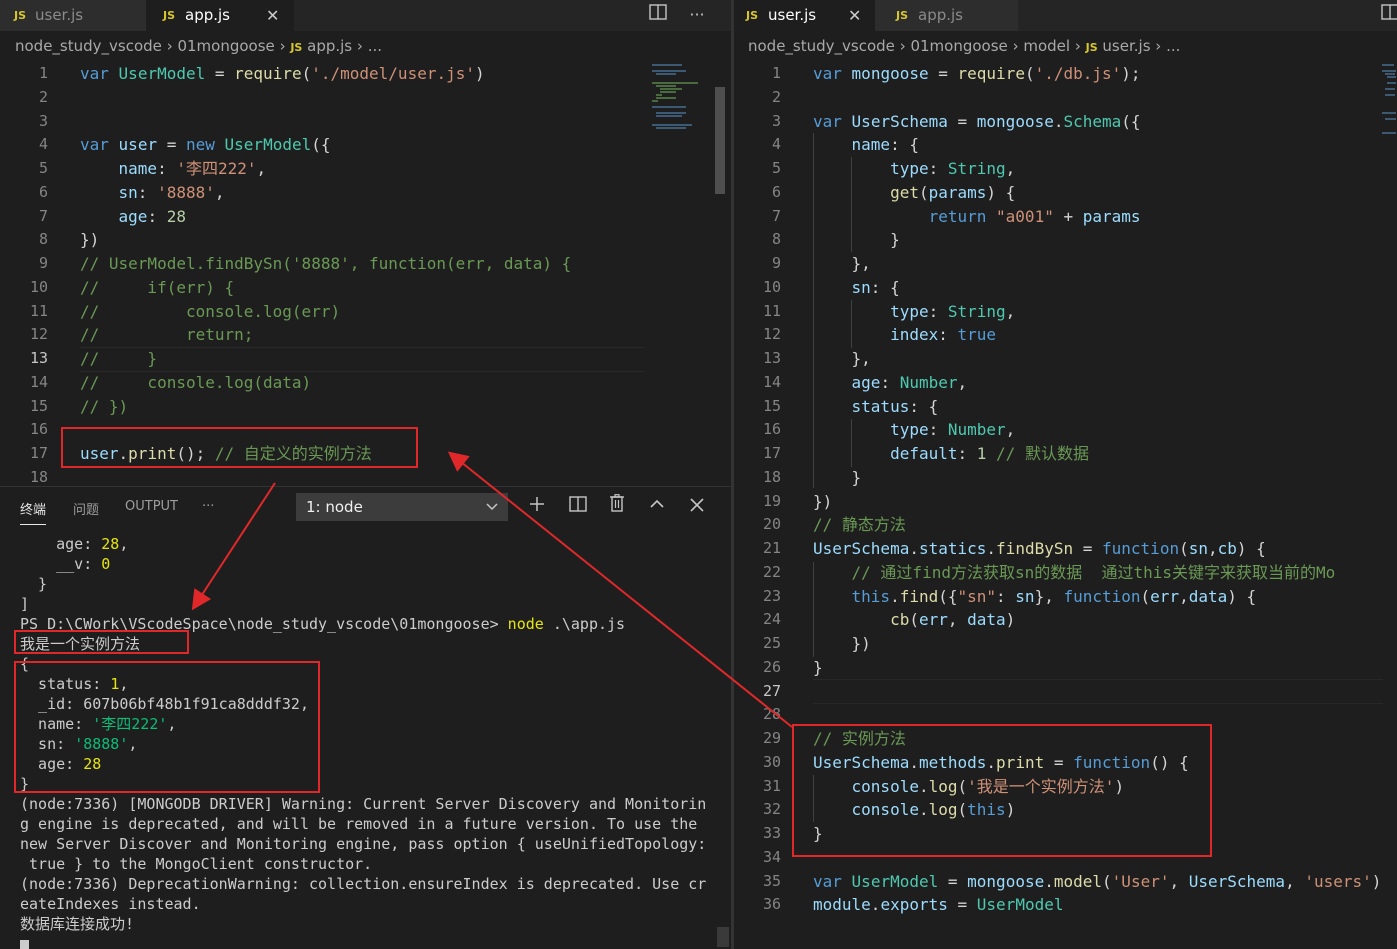 The image size is (1397, 949). What do you see at coordinates (1097, 905) in the screenshot?
I see `code-line: module.exports = UserModel` at bounding box center [1097, 905].